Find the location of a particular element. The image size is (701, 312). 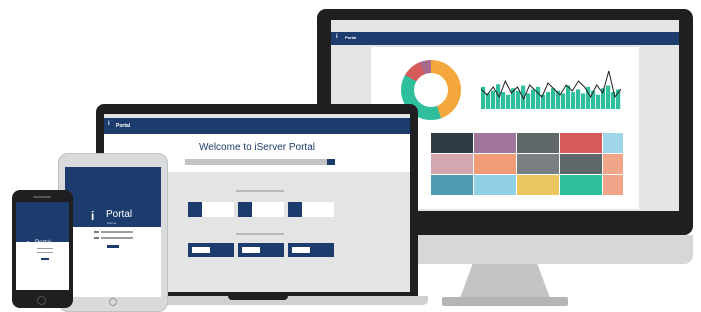

tablet-login-button is located at coordinates (113, 246).